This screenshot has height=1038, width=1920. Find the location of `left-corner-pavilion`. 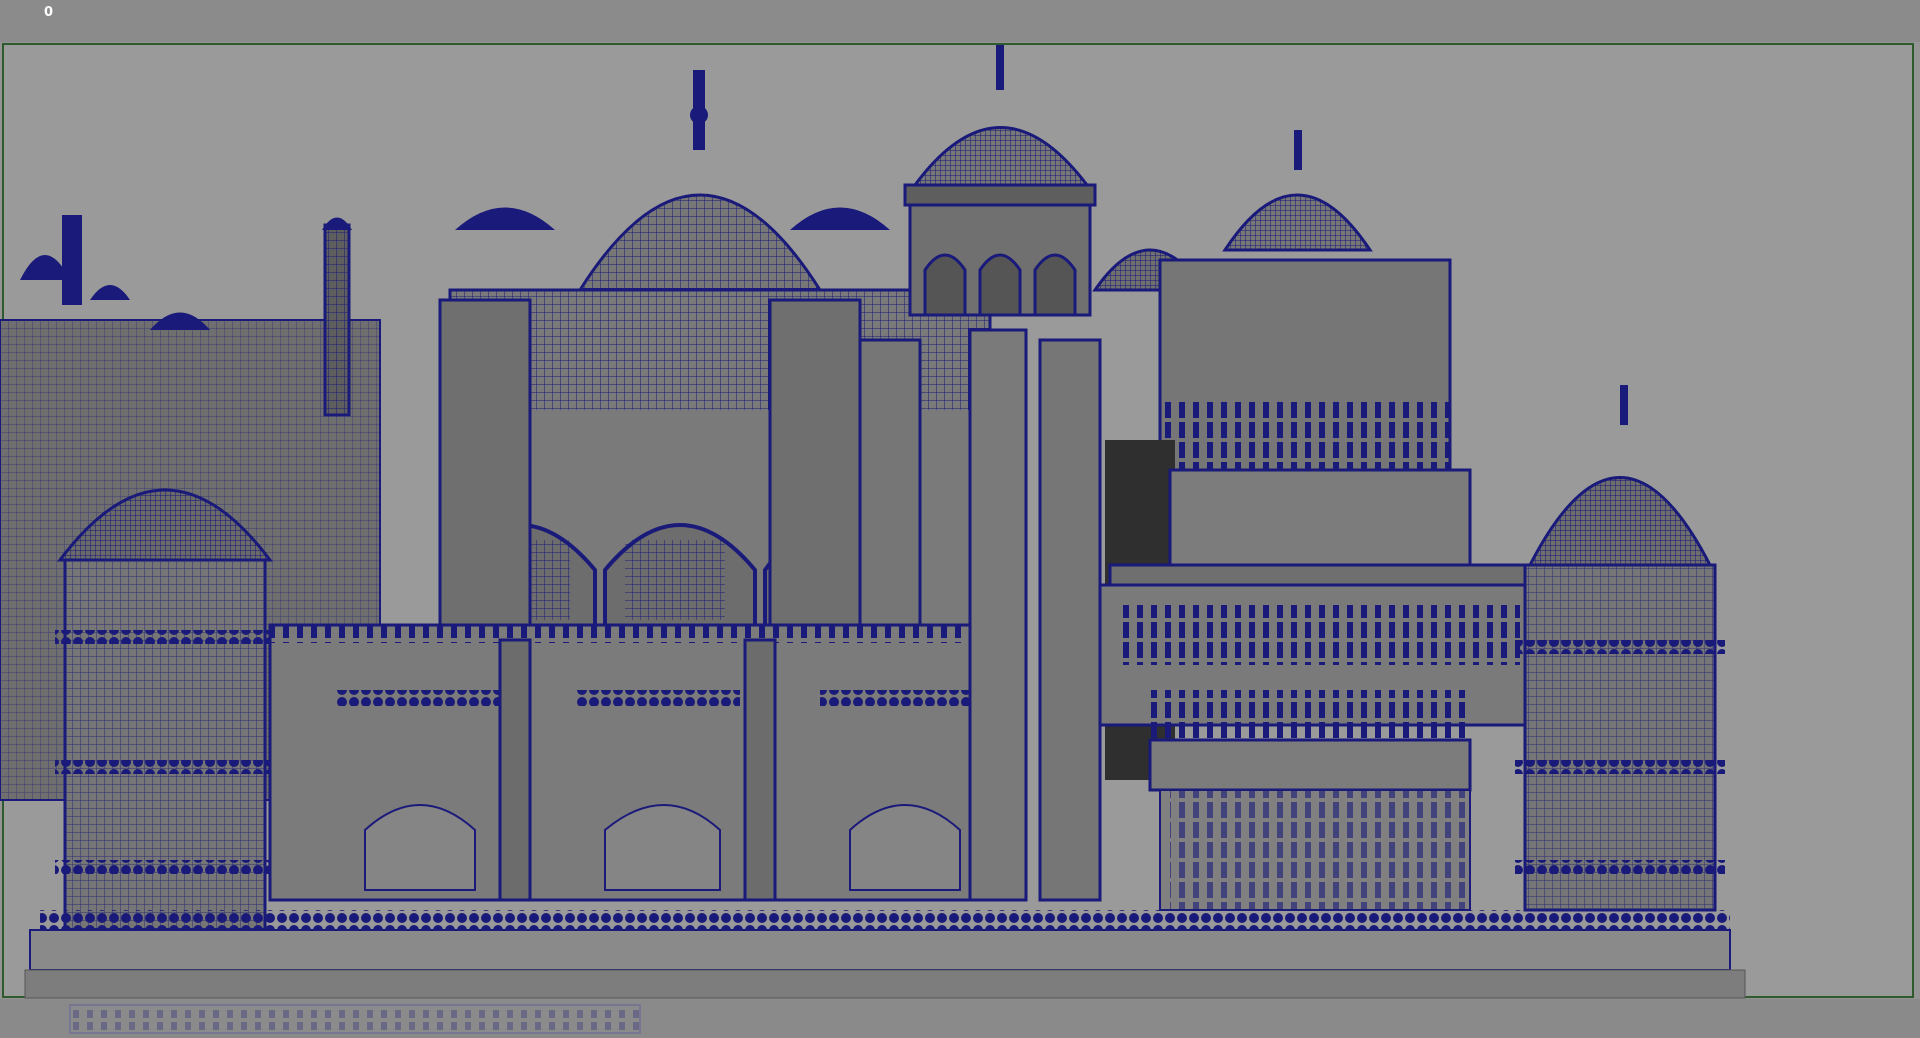

left-corner-pavilion is located at coordinates (165, 710).